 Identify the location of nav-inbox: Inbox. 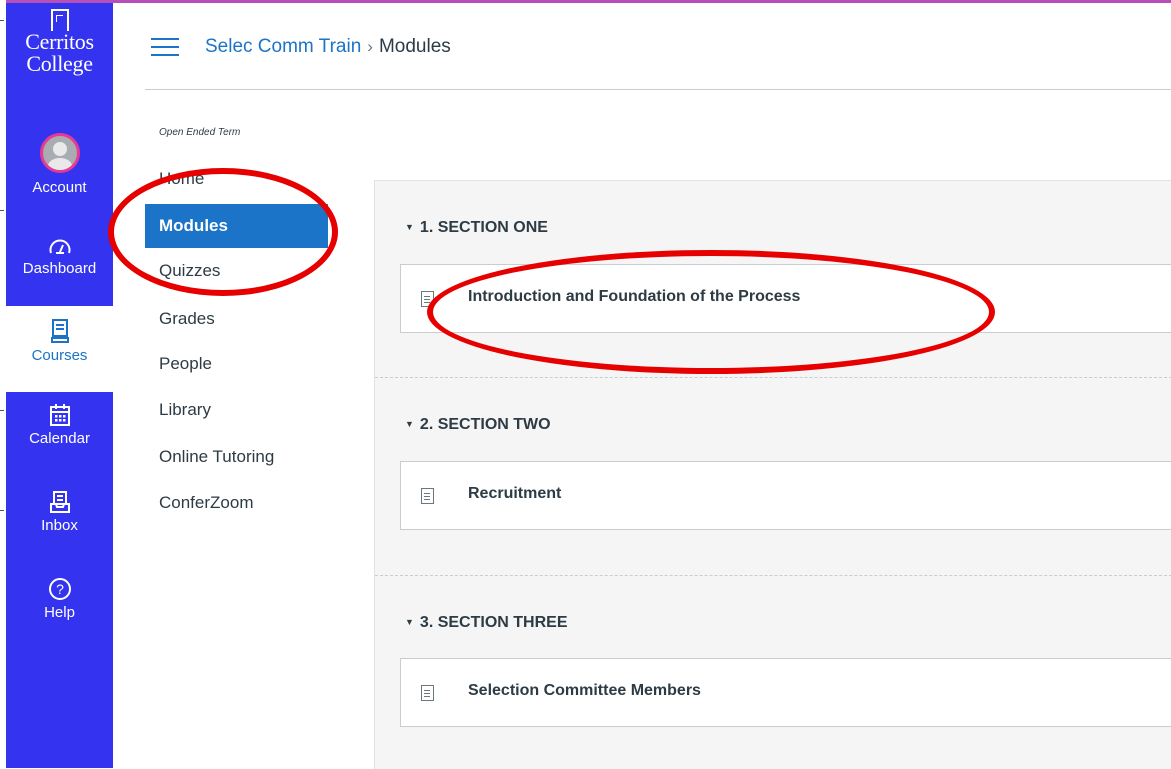
(59, 520).